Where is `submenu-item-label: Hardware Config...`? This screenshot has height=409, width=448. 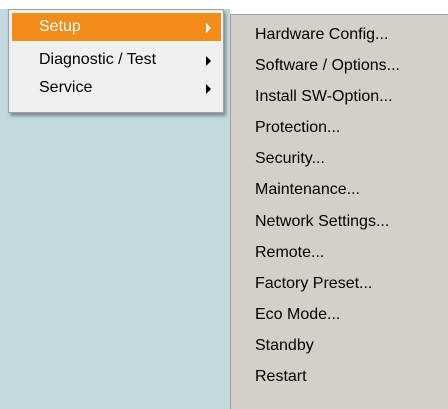 submenu-item-label: Hardware Config... is located at coordinates (322, 34).